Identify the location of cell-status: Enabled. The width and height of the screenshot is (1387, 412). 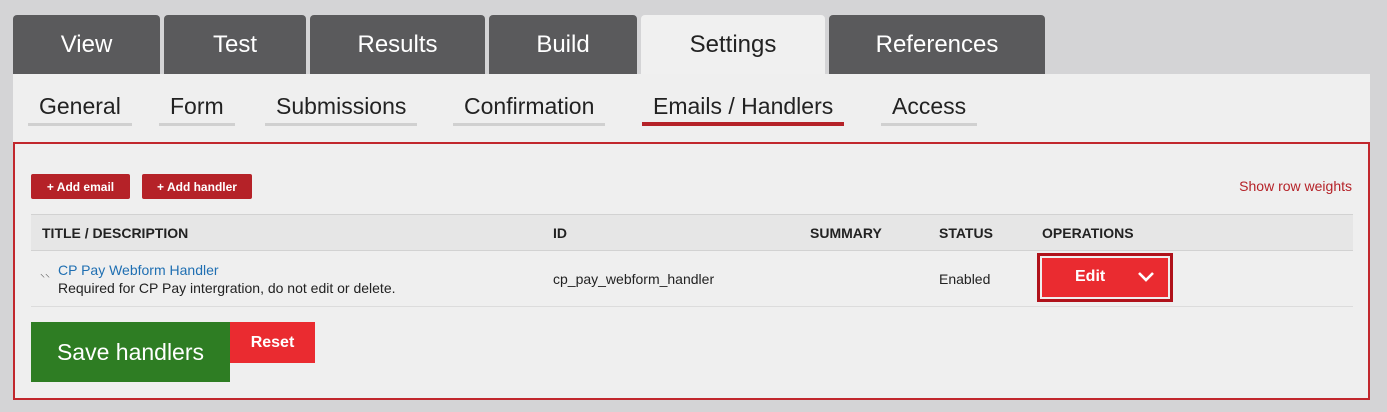
(965, 278).